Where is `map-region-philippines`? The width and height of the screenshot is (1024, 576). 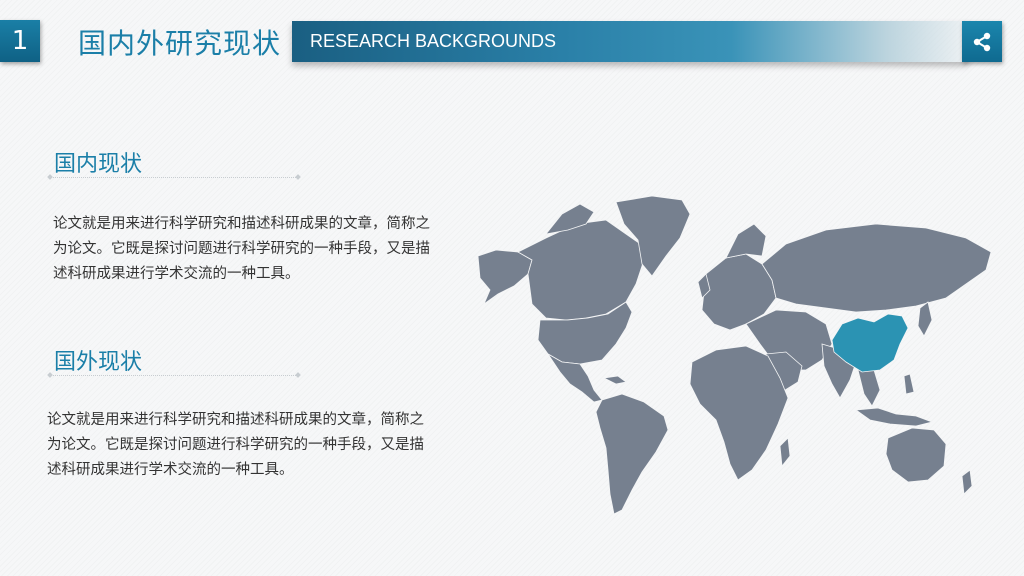
map-region-philippines is located at coordinates (909, 384).